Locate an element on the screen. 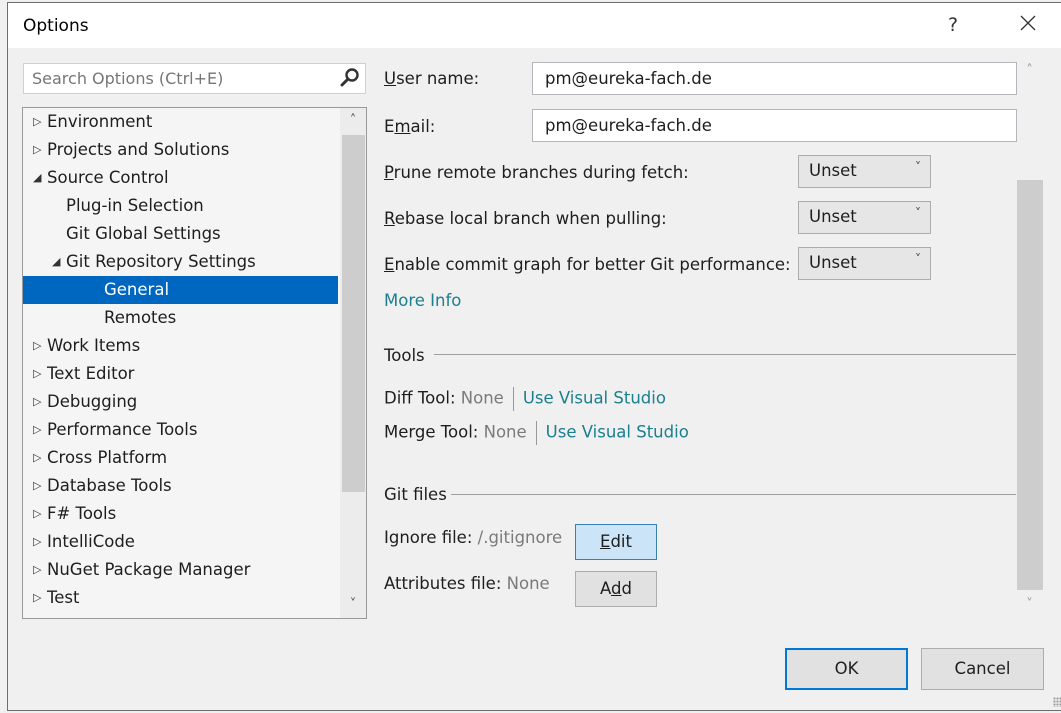  tree-item: ▷ Projects and Solutions is located at coordinates (180, 150).